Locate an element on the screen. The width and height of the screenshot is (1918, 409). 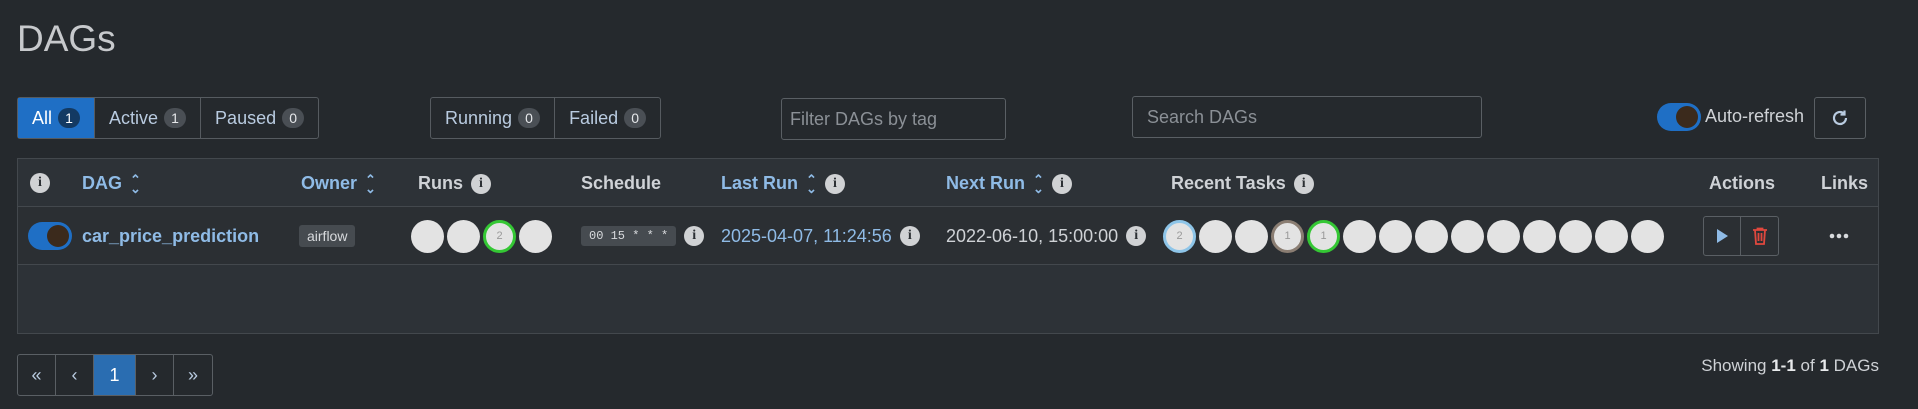
actions-group is located at coordinates (1741, 236).